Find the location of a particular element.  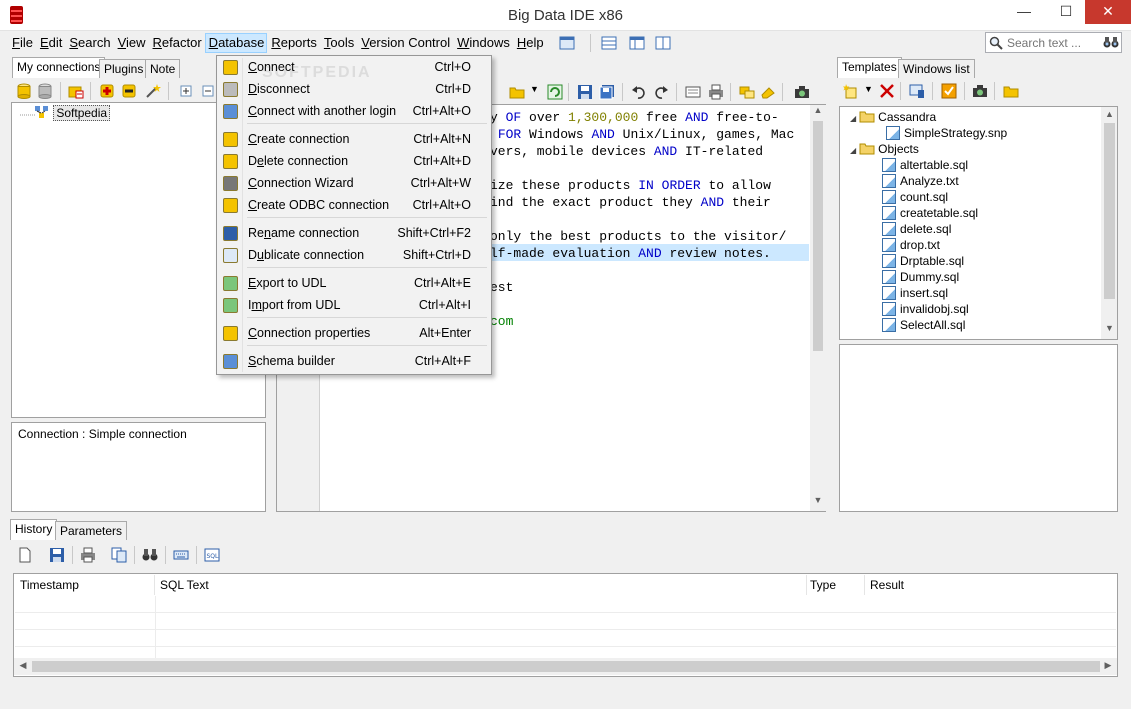

scroll-up-arrow-icon: ▲ is located at coordinates (818, 112).